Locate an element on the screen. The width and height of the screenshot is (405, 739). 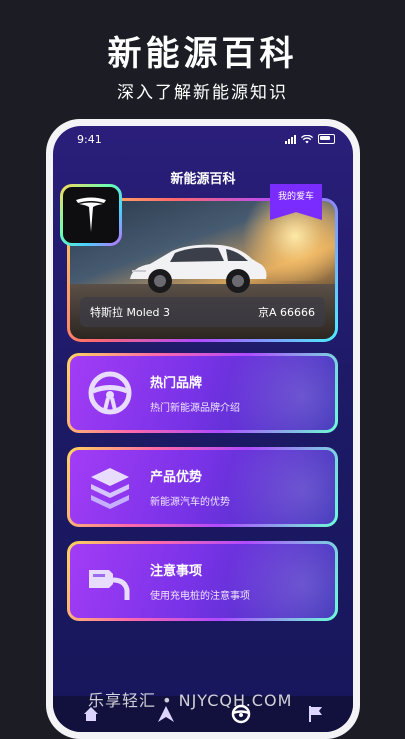
menu-title: 注意事项 is located at coordinates (176, 571).